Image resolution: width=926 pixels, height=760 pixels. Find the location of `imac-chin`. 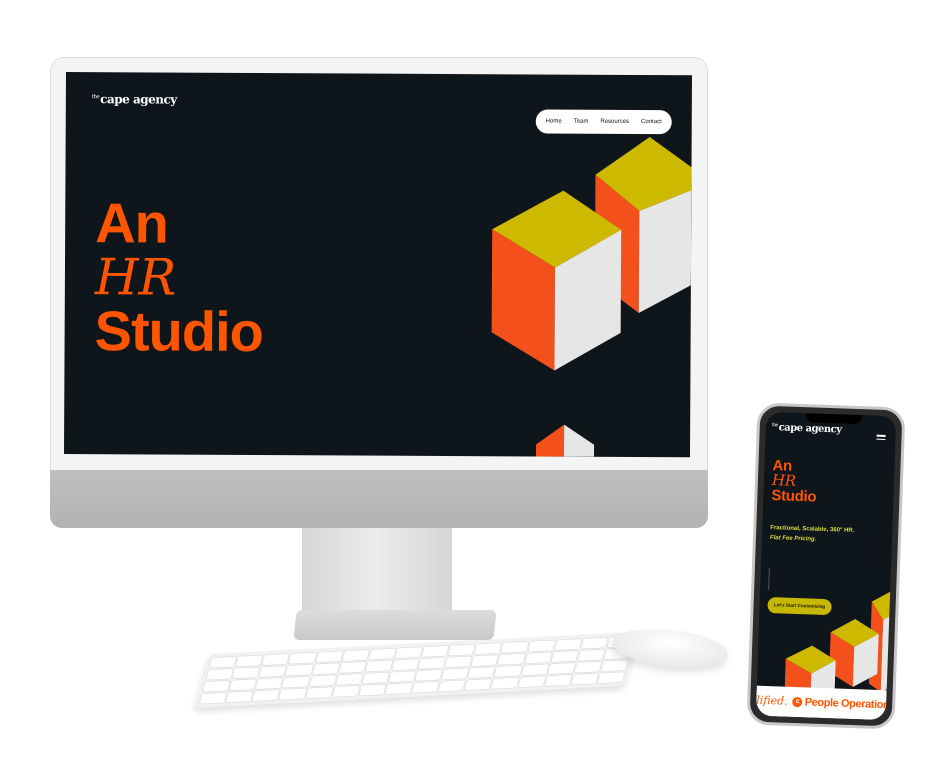

imac-chin is located at coordinates (379, 499).